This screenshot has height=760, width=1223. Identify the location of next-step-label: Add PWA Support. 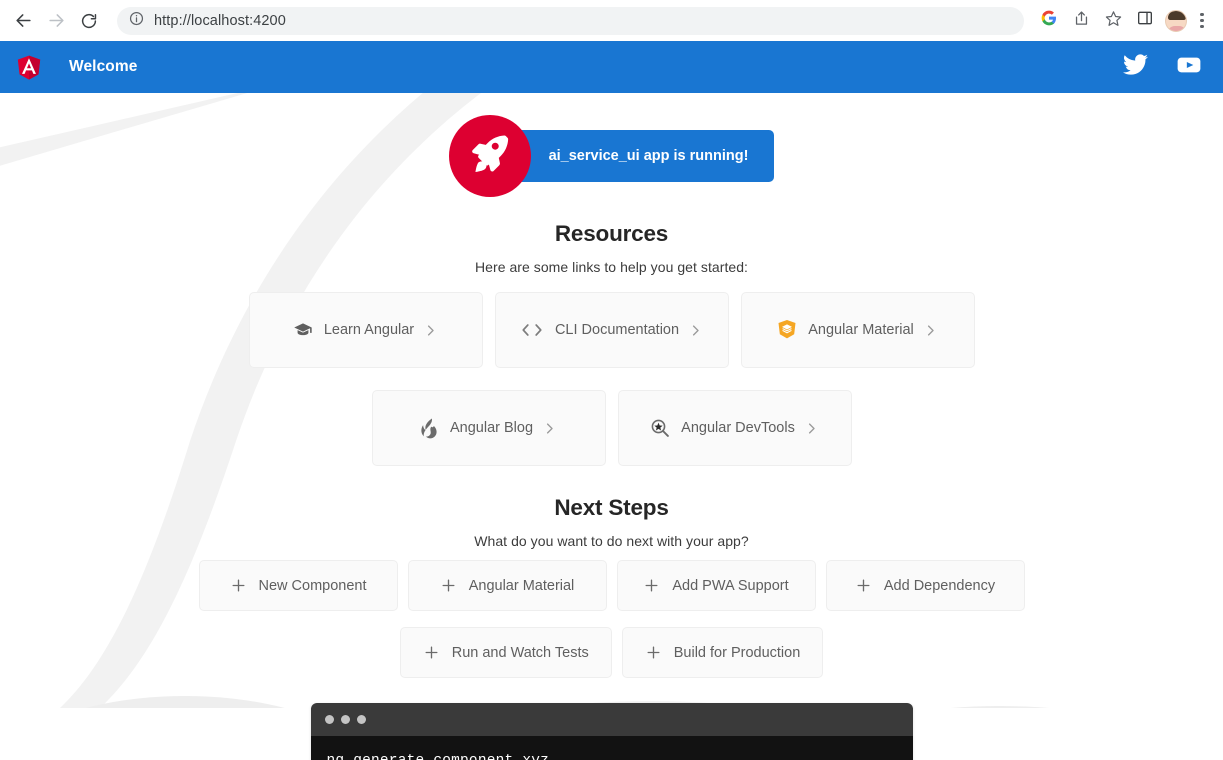
(730, 585).